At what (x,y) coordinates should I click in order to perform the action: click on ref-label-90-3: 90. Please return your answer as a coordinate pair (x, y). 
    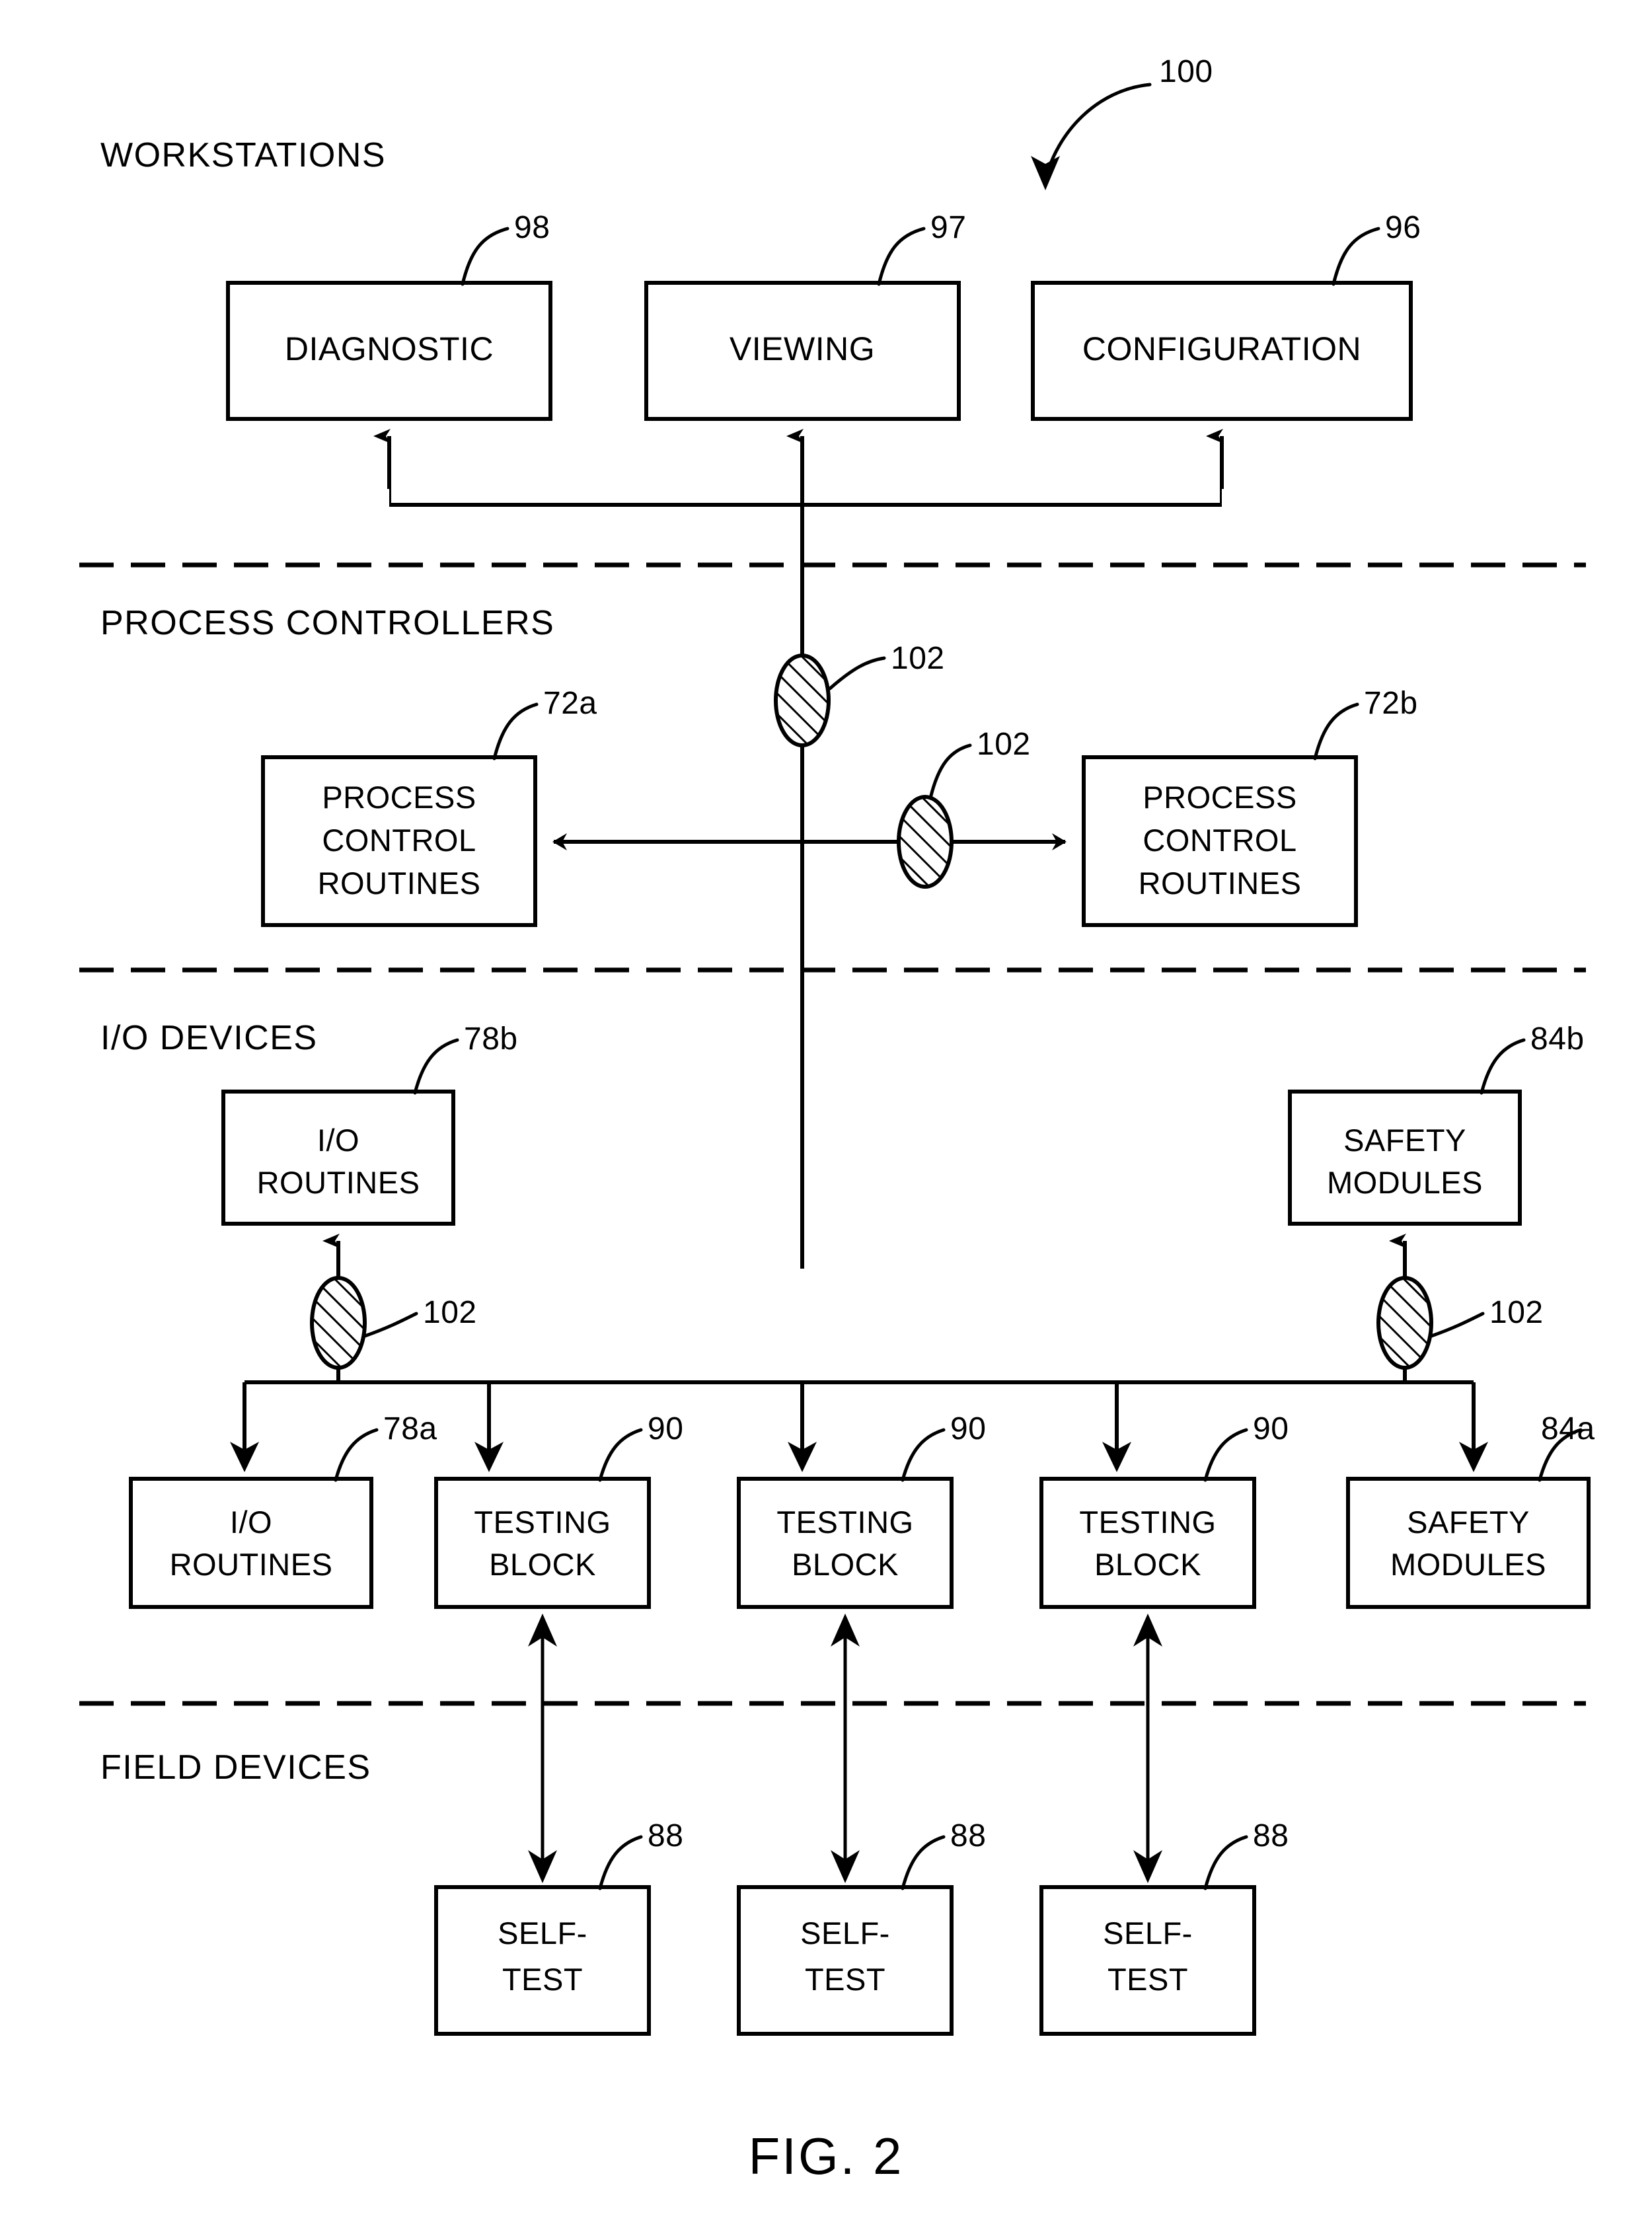
    Looking at the image, I should click on (1271, 1428).